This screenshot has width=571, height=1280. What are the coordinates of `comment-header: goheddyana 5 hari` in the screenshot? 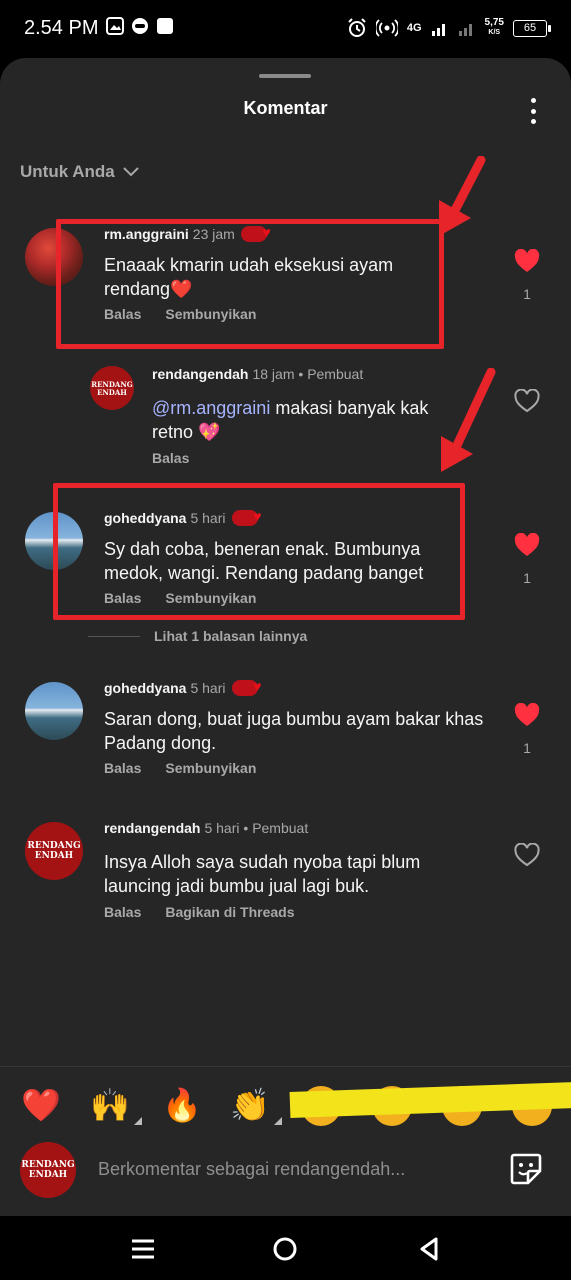 It's located at (183, 687).